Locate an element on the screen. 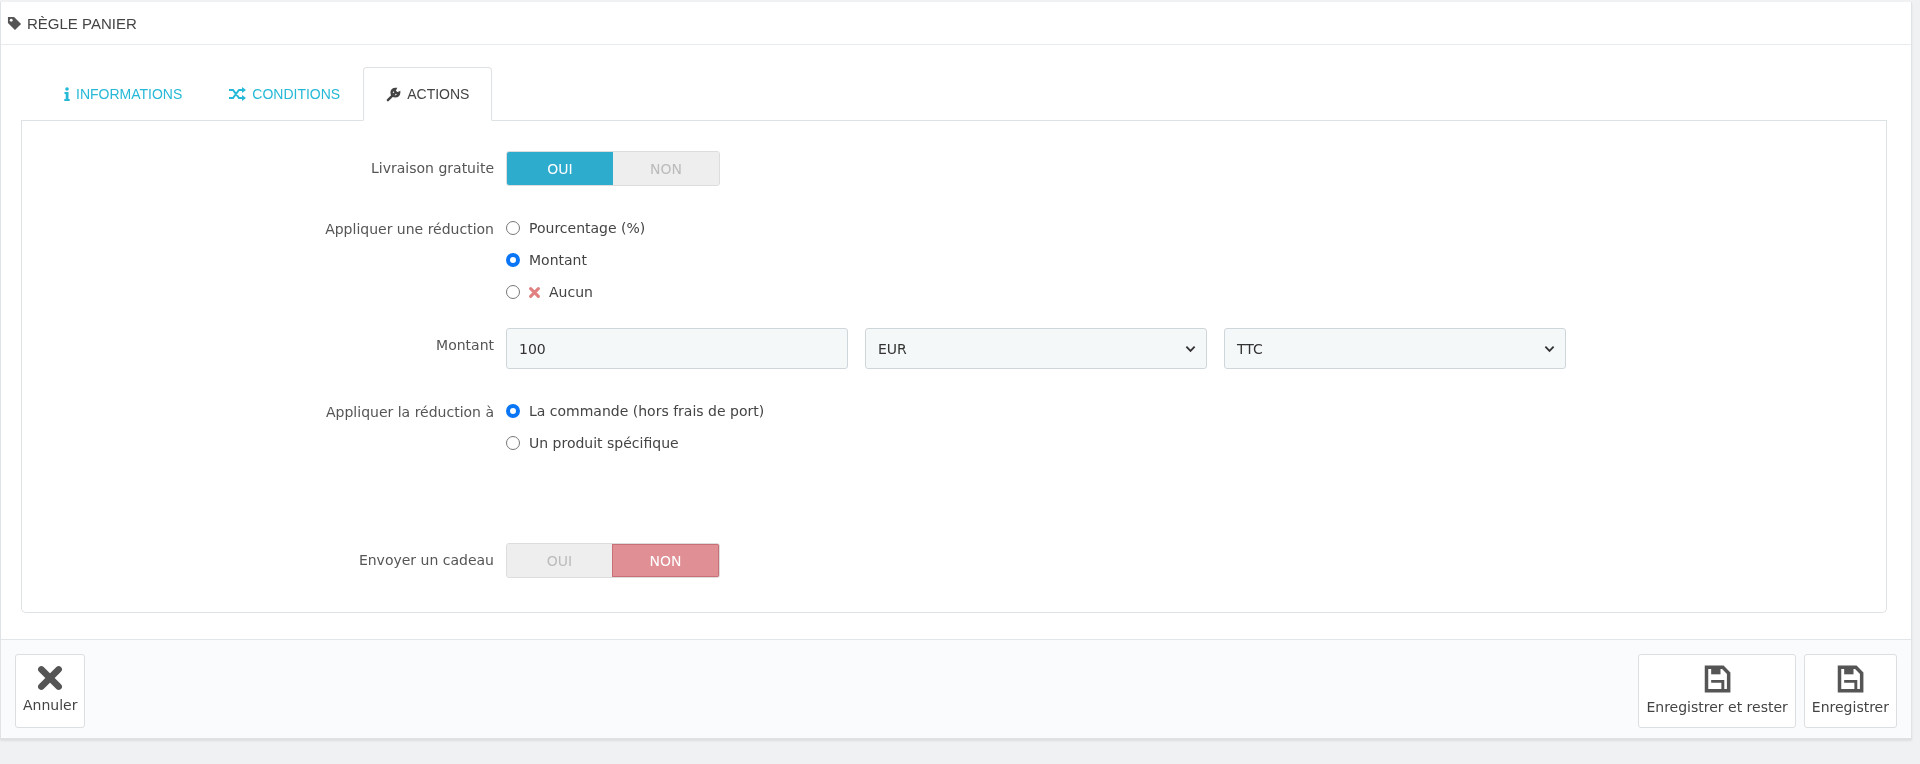 Image resolution: width=1920 pixels, height=764 pixels. wrench-icon is located at coordinates (394, 94).